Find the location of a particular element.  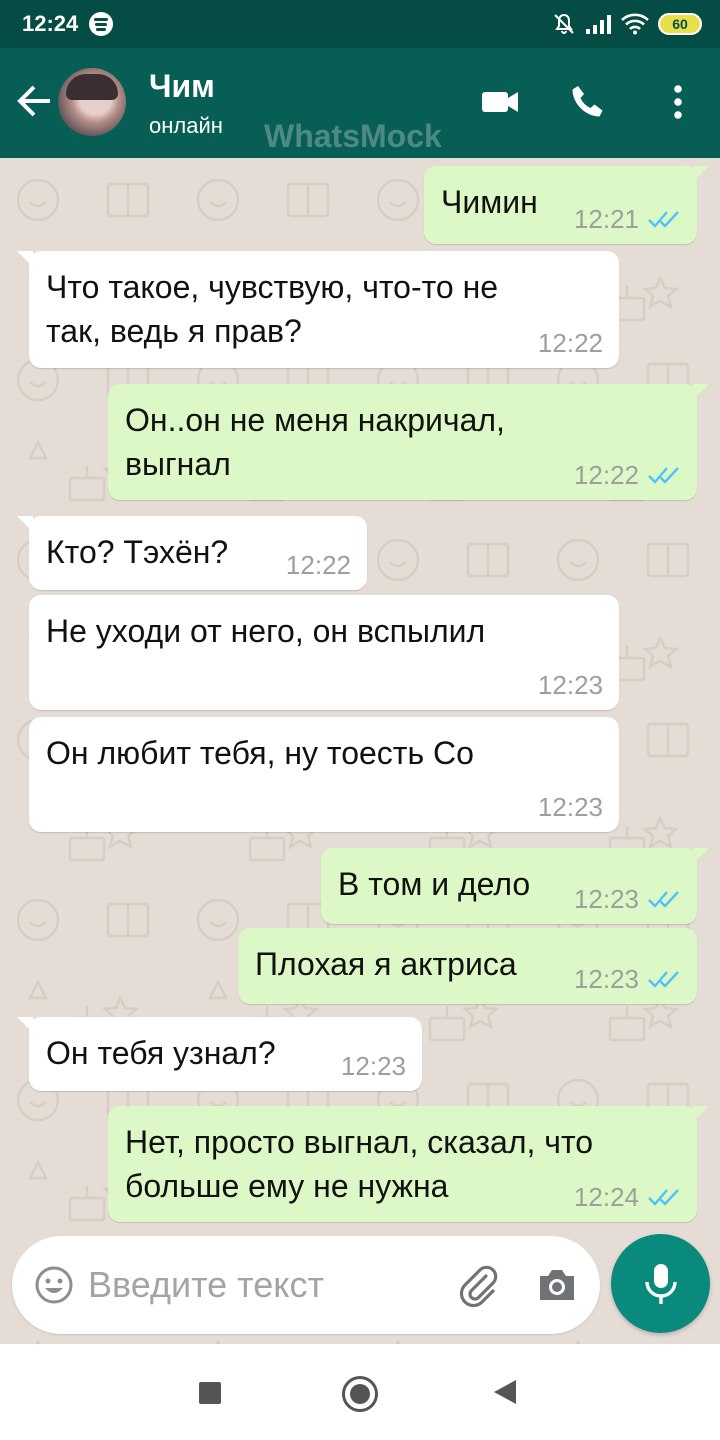

status-time: 12:24 is located at coordinates (50, 23).